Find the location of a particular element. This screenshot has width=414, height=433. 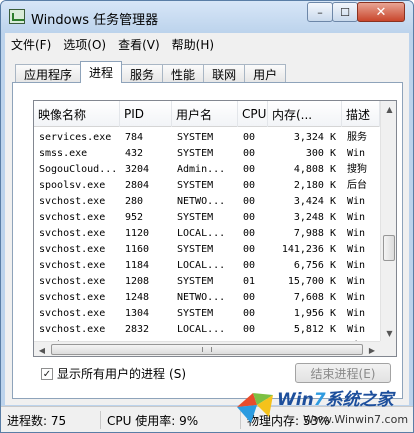

table-row: SogouCloud... 3204 Admin... 00 4,808 K 搜狗 is located at coordinates (207, 170).